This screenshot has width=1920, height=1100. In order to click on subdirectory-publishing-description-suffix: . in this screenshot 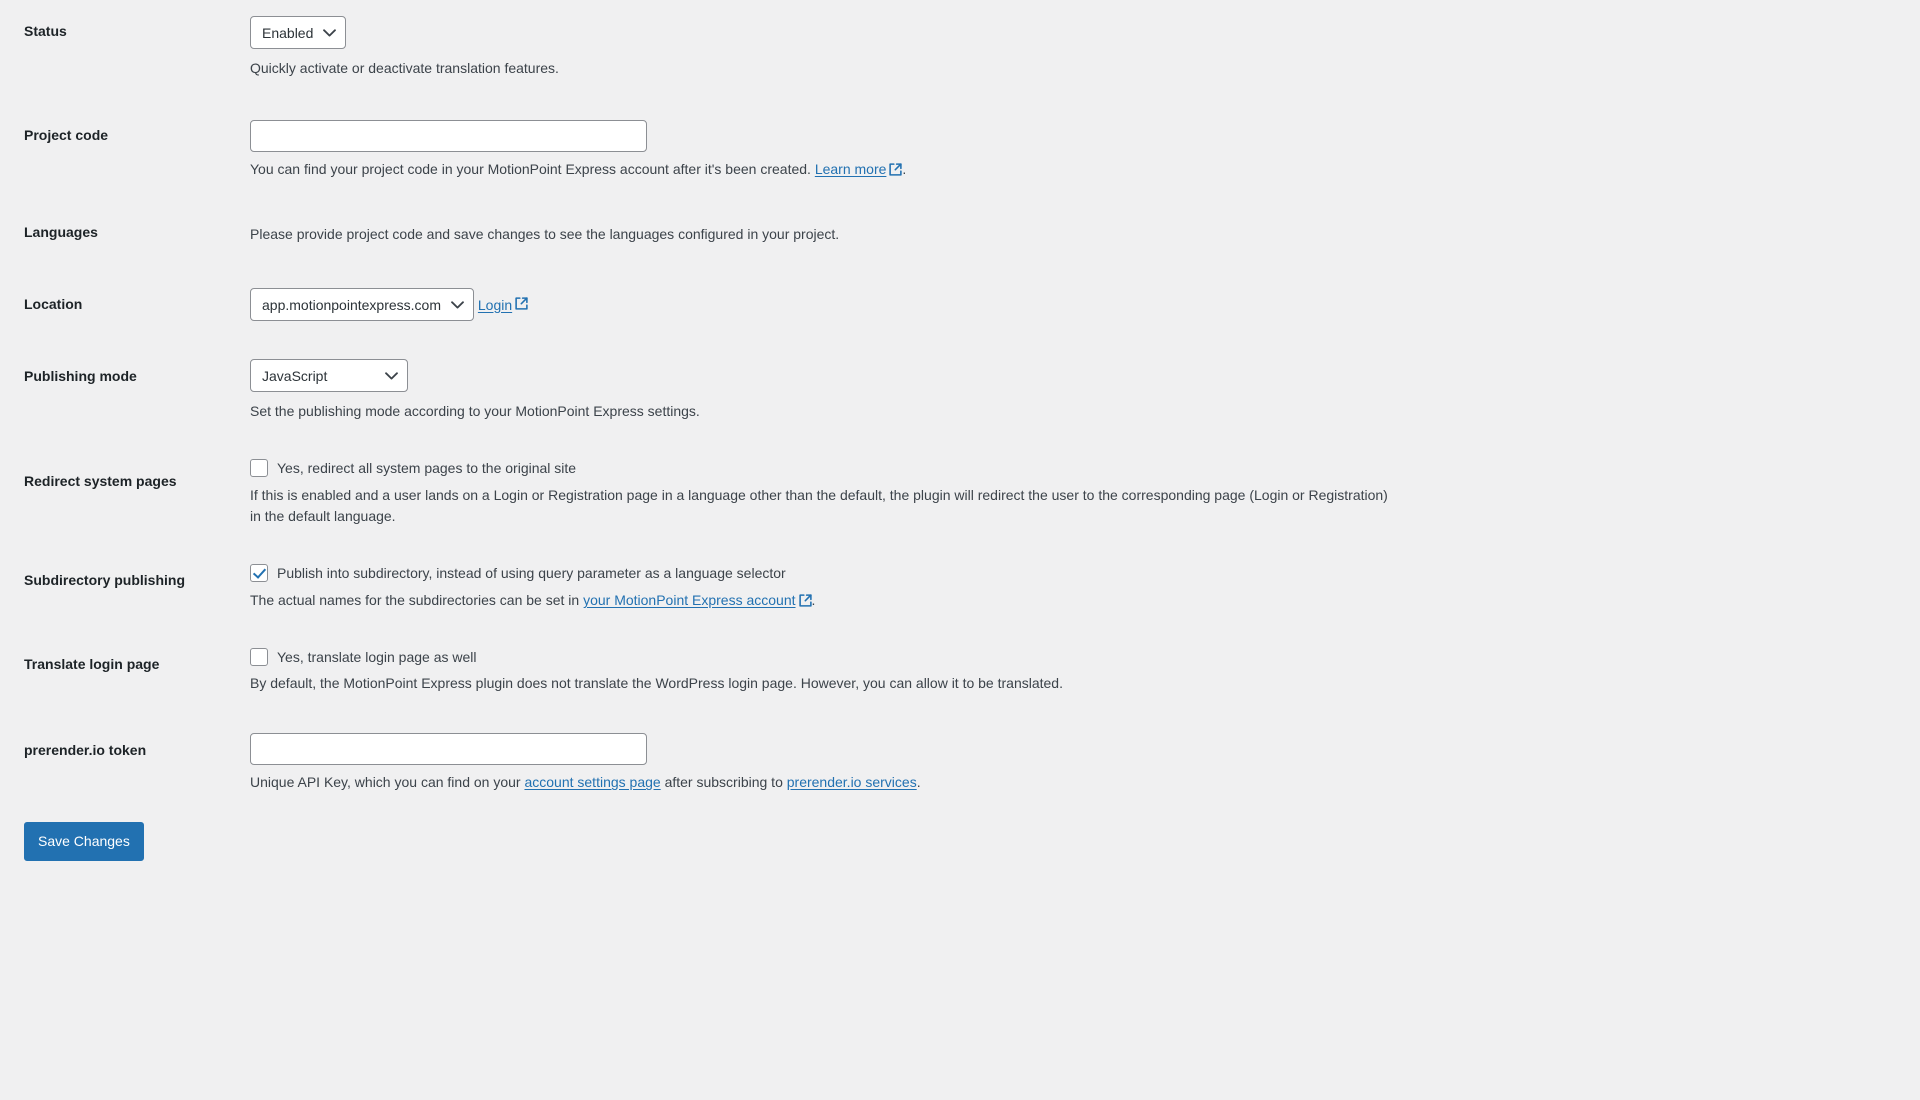, I will do `click(813, 599)`.